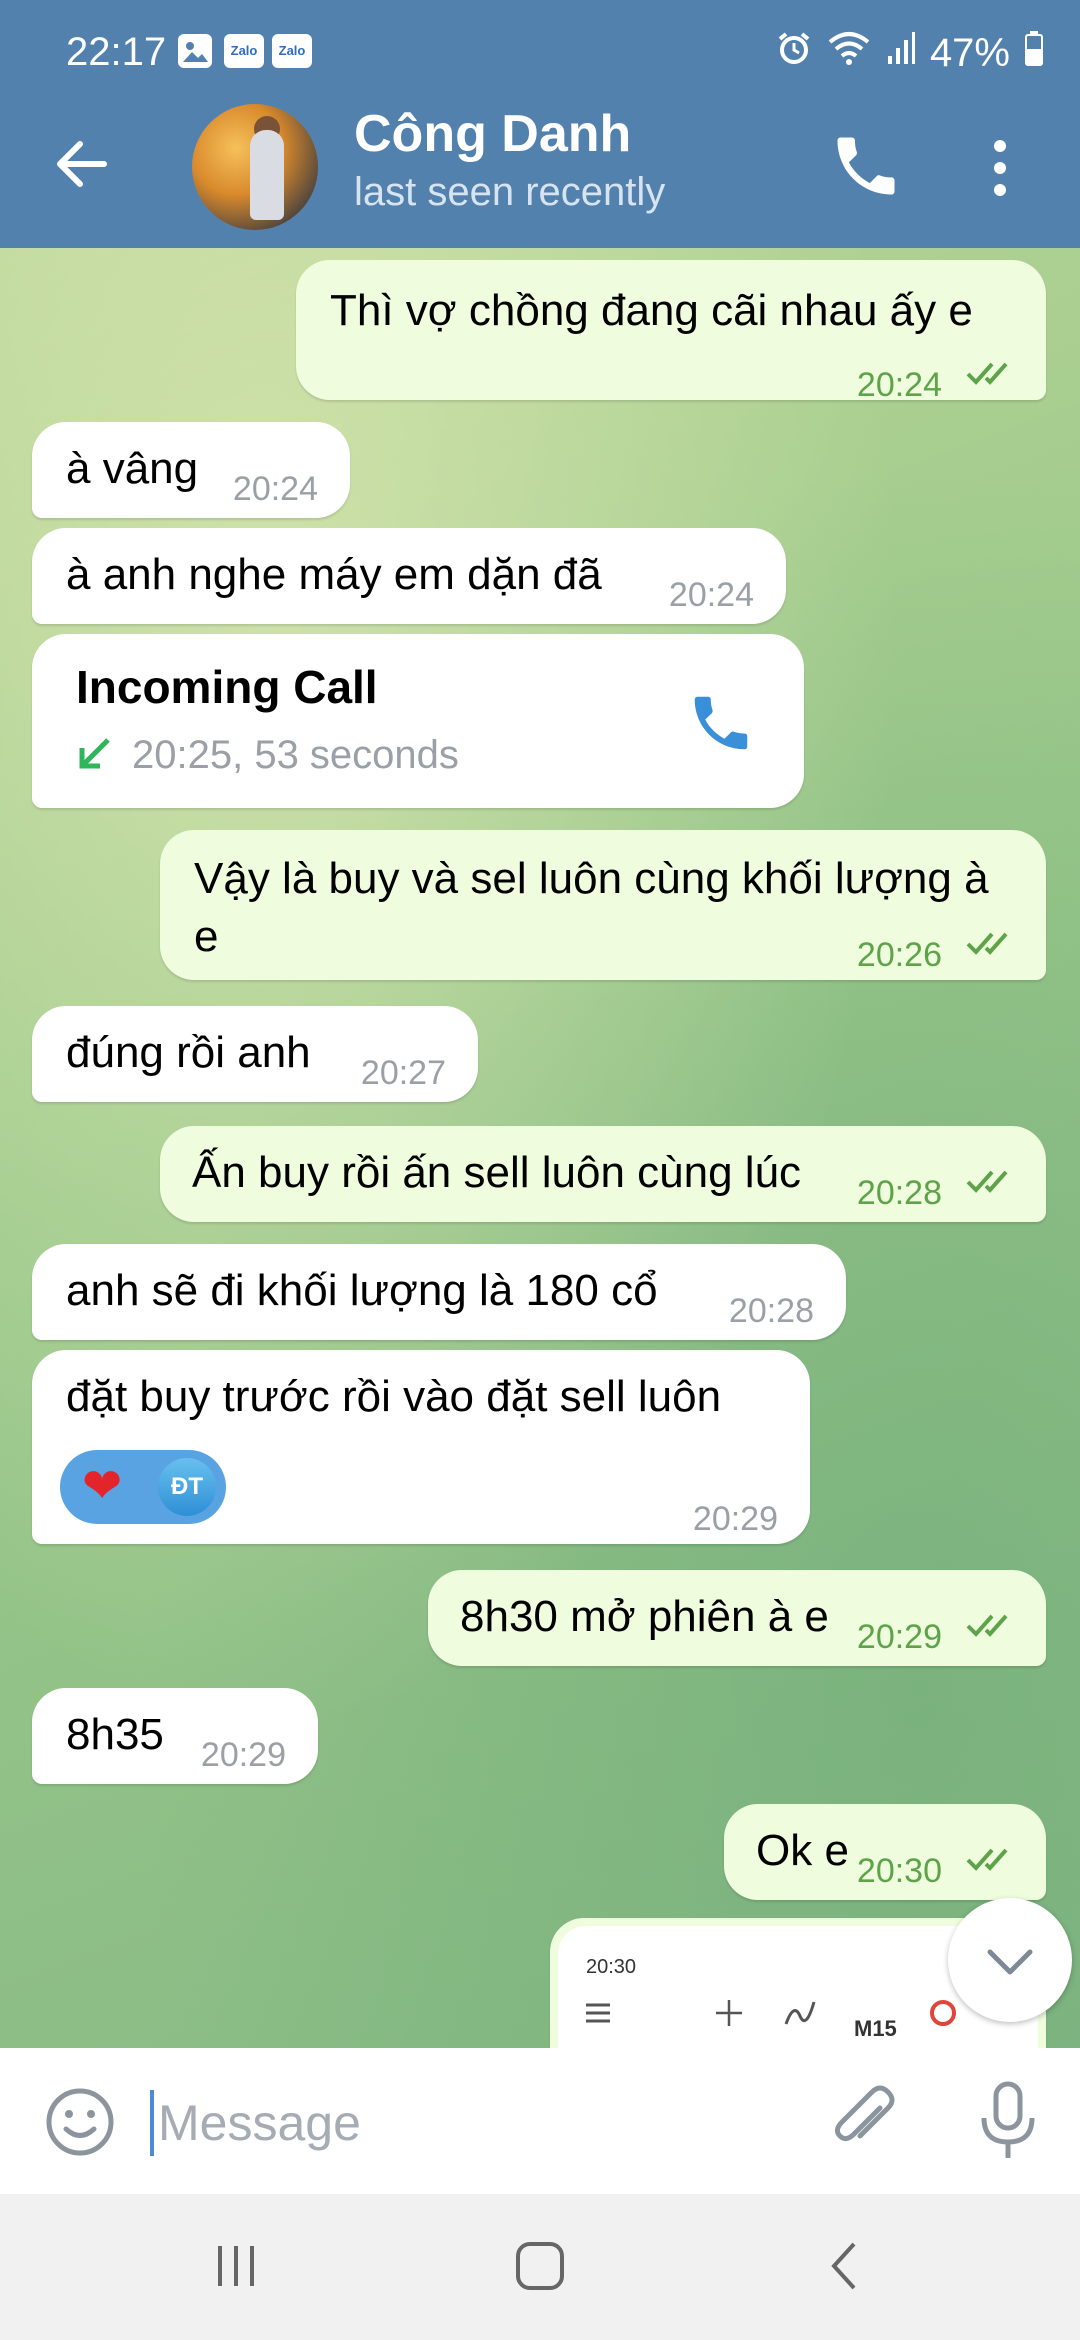 This screenshot has height=2340, width=1080. I want to click on message-composer, so click(540, 2121).